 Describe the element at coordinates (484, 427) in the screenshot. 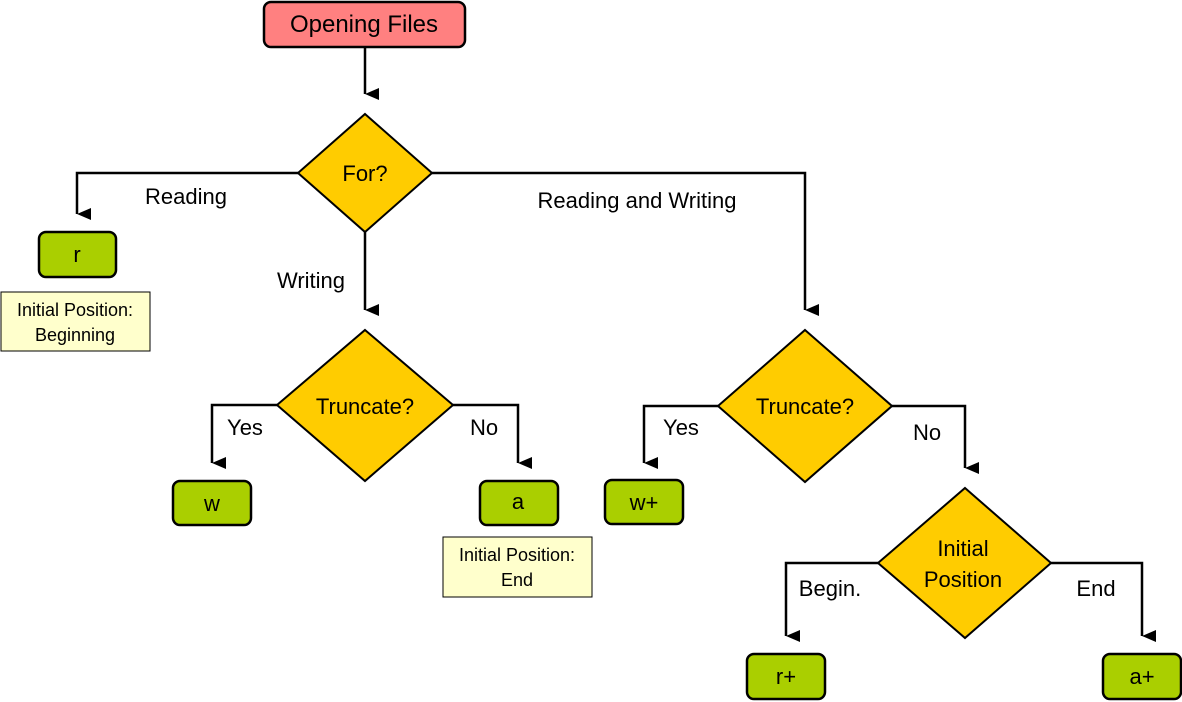

I see `edge-label-write-no: No` at that location.